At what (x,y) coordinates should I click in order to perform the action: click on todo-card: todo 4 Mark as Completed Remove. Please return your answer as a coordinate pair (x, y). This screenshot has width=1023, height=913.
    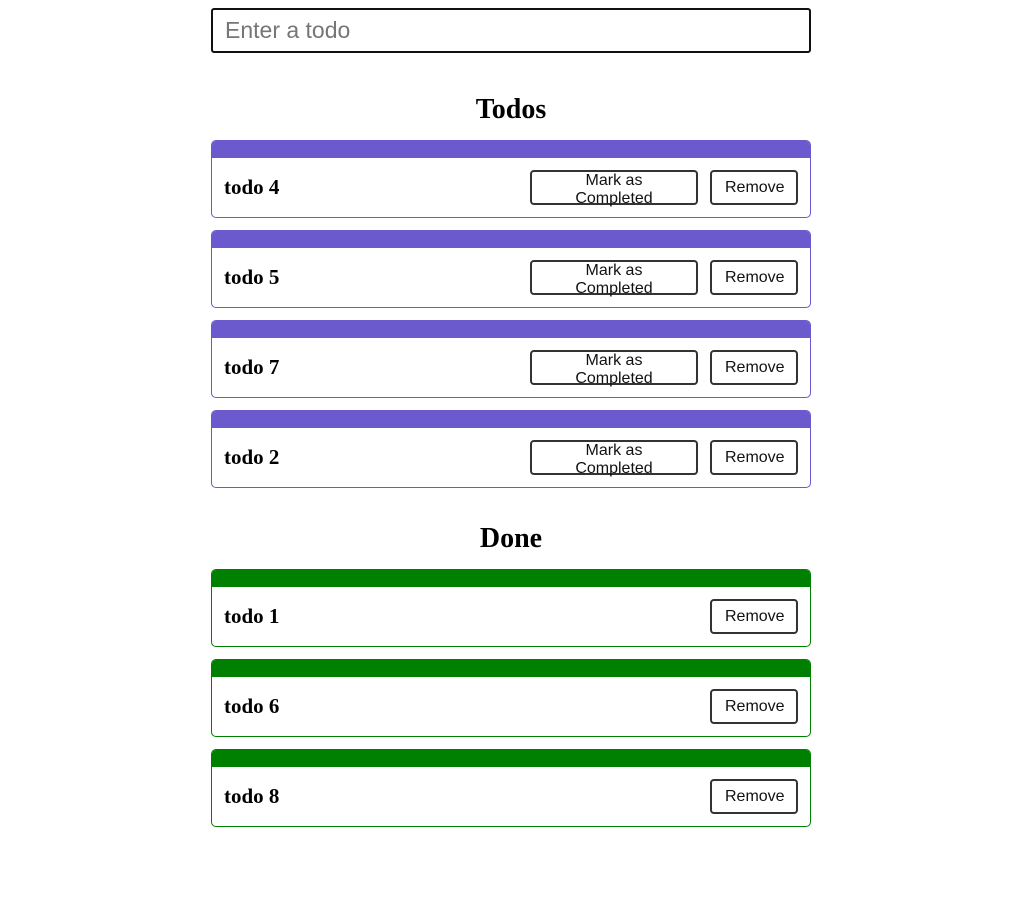
    Looking at the image, I should click on (511, 179).